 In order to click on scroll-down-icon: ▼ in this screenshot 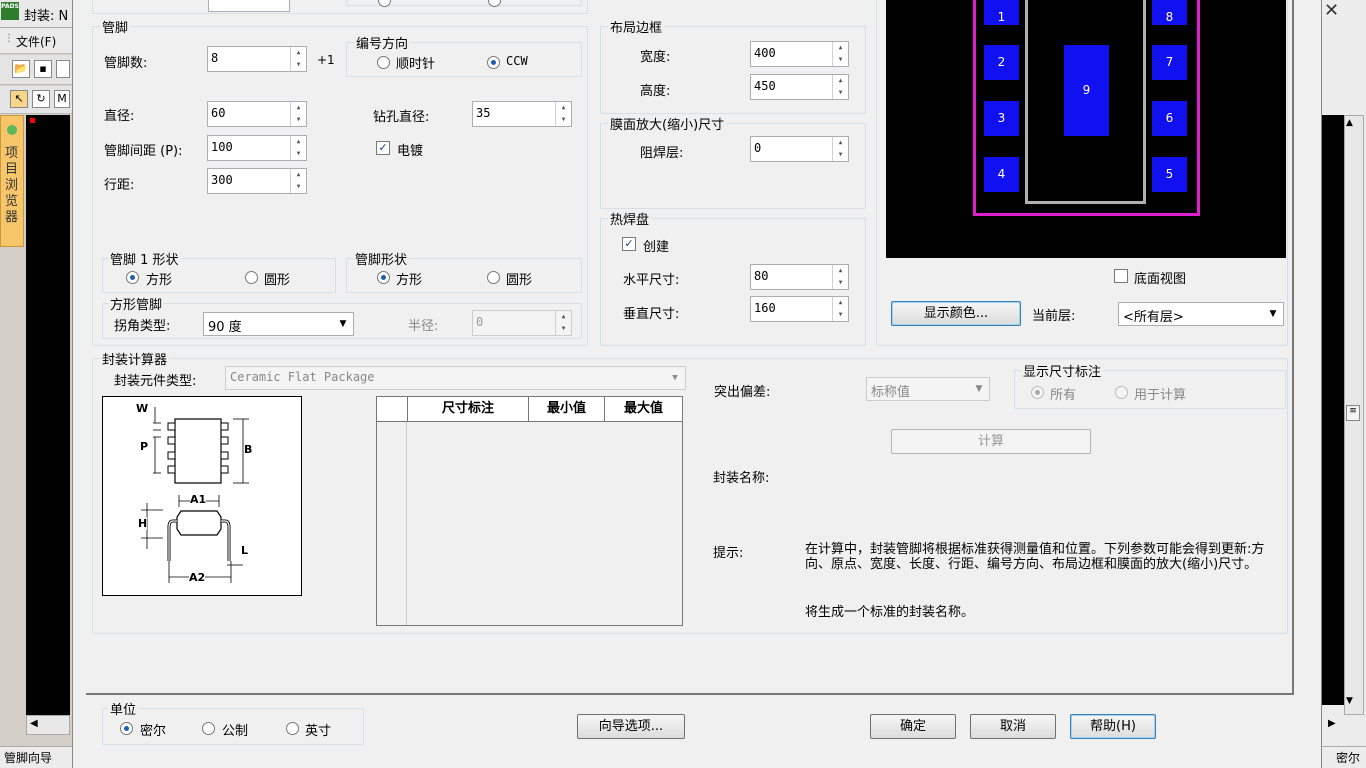, I will do `click(1349, 701)`.